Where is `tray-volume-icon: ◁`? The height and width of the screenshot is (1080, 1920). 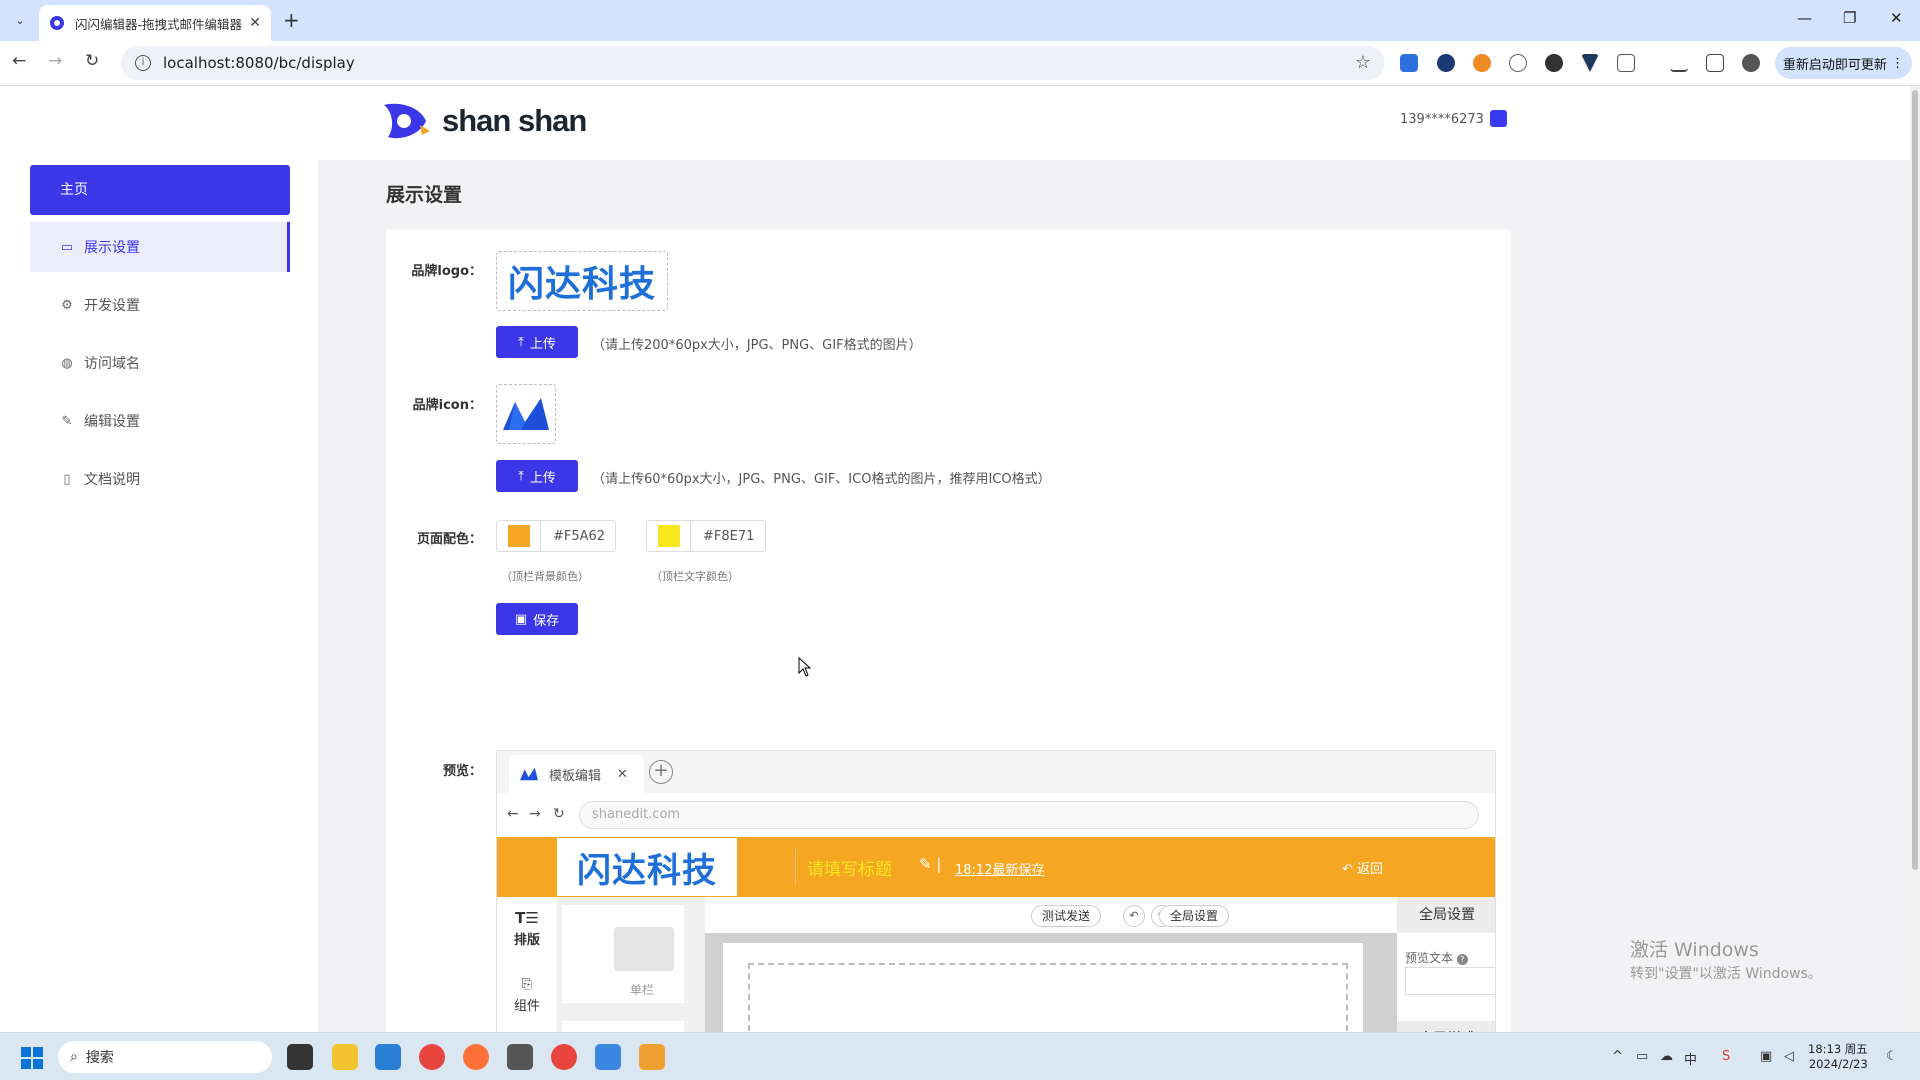
tray-volume-icon: ◁ is located at coordinates (1789, 1056).